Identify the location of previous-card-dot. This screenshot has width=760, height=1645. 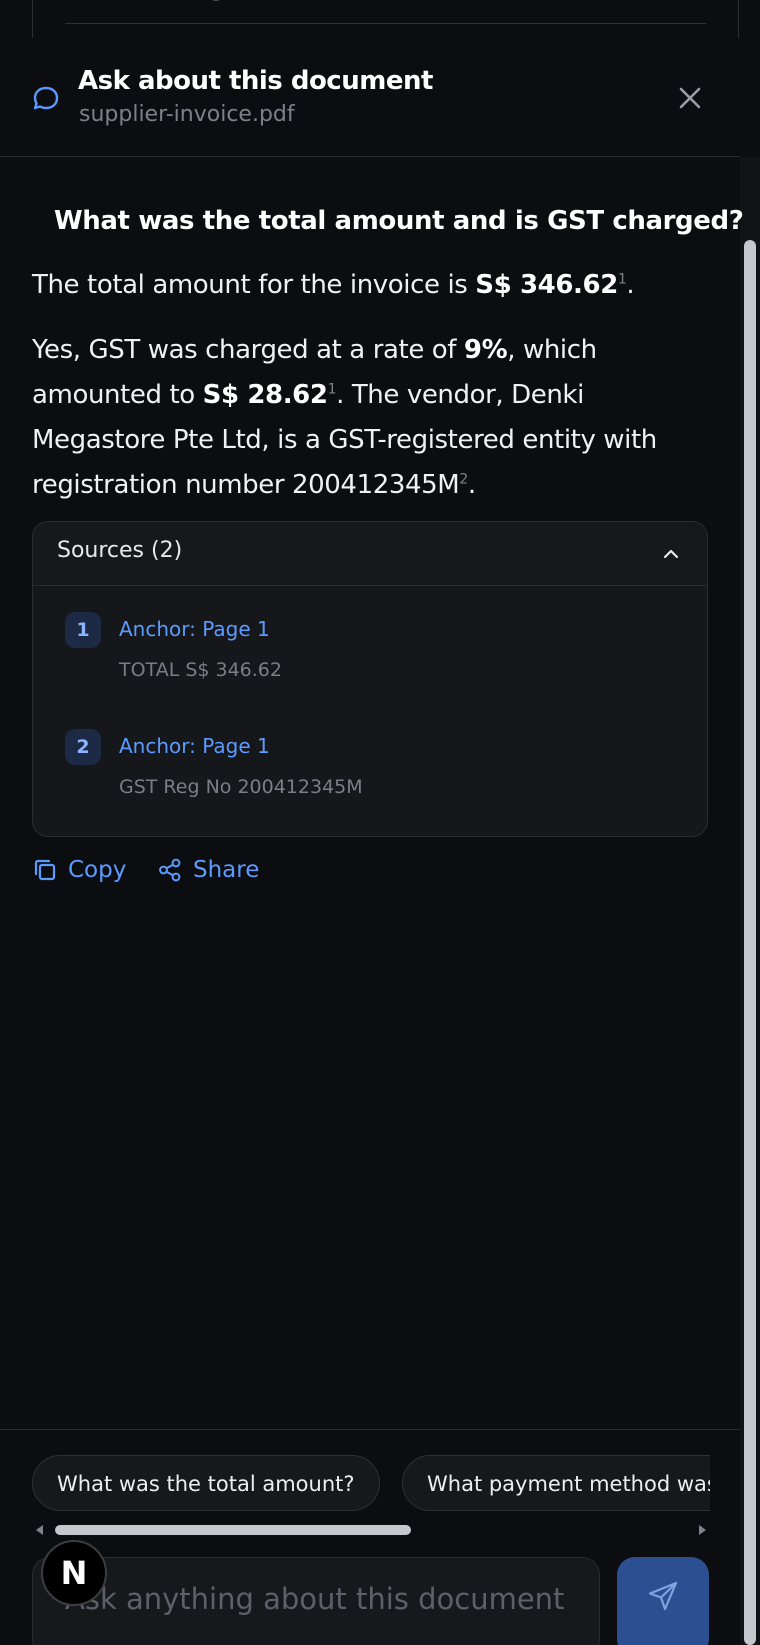
(216, 0).